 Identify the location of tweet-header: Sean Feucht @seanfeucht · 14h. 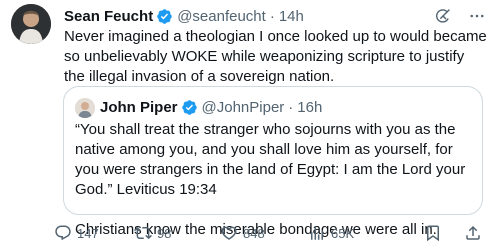
(184, 16).